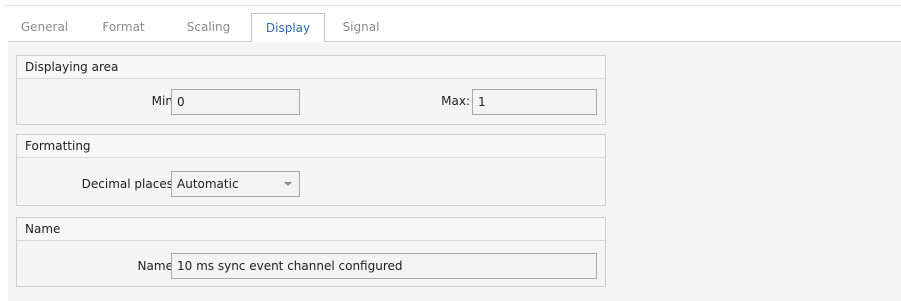 The image size is (901, 301). Describe the element at coordinates (235, 102) in the screenshot. I see `min-input: 0` at that location.